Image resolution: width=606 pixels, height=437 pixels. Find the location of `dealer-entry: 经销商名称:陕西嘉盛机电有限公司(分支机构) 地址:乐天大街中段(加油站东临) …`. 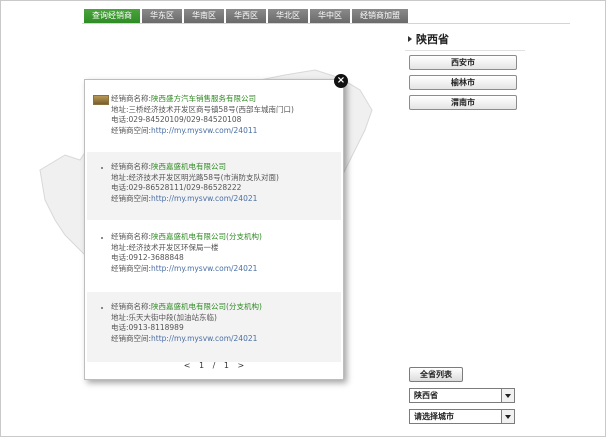

dealer-entry: 经销商名称:陕西嘉盛机电有限公司(分支机构) 地址:乐天大街中段(加油站东临) … is located at coordinates (214, 327).